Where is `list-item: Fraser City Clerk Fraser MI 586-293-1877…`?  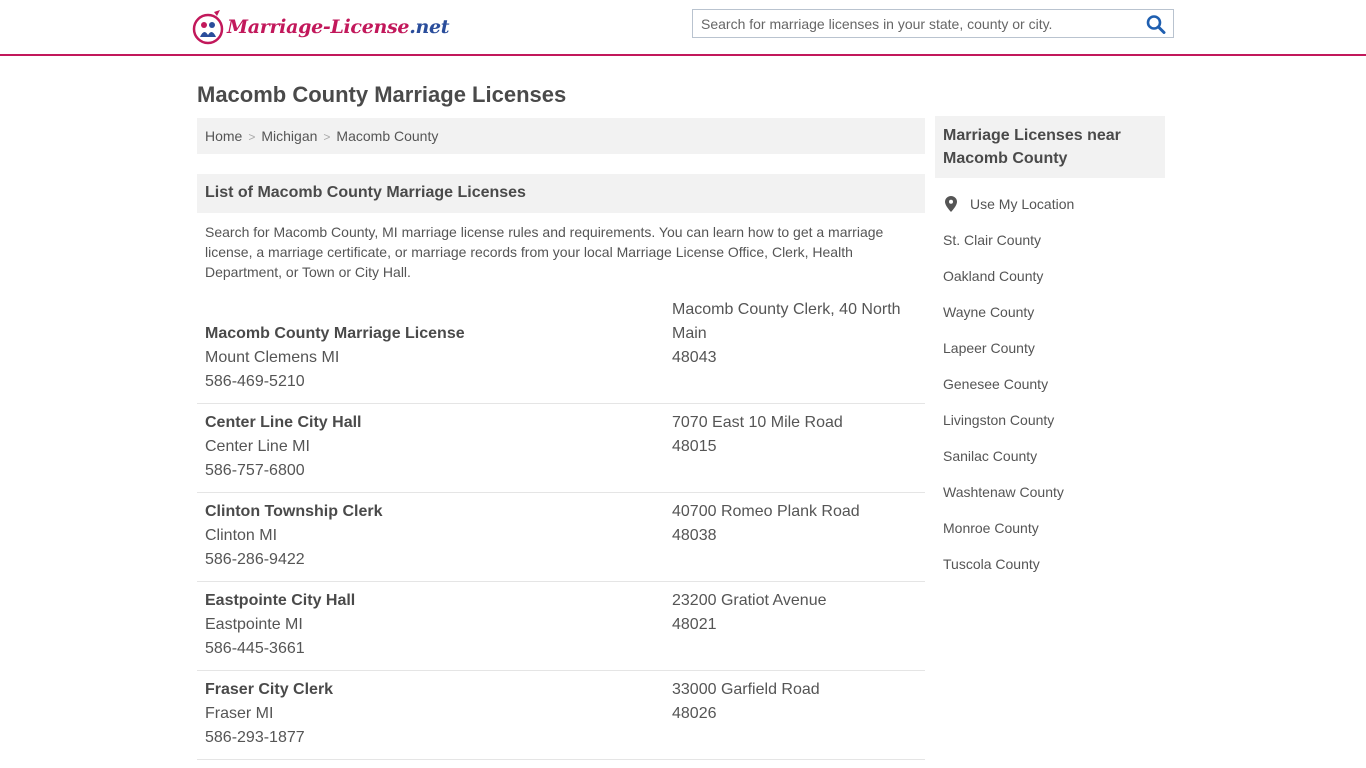 list-item: Fraser City Clerk Fraser MI 586-293-1877… is located at coordinates (561, 715).